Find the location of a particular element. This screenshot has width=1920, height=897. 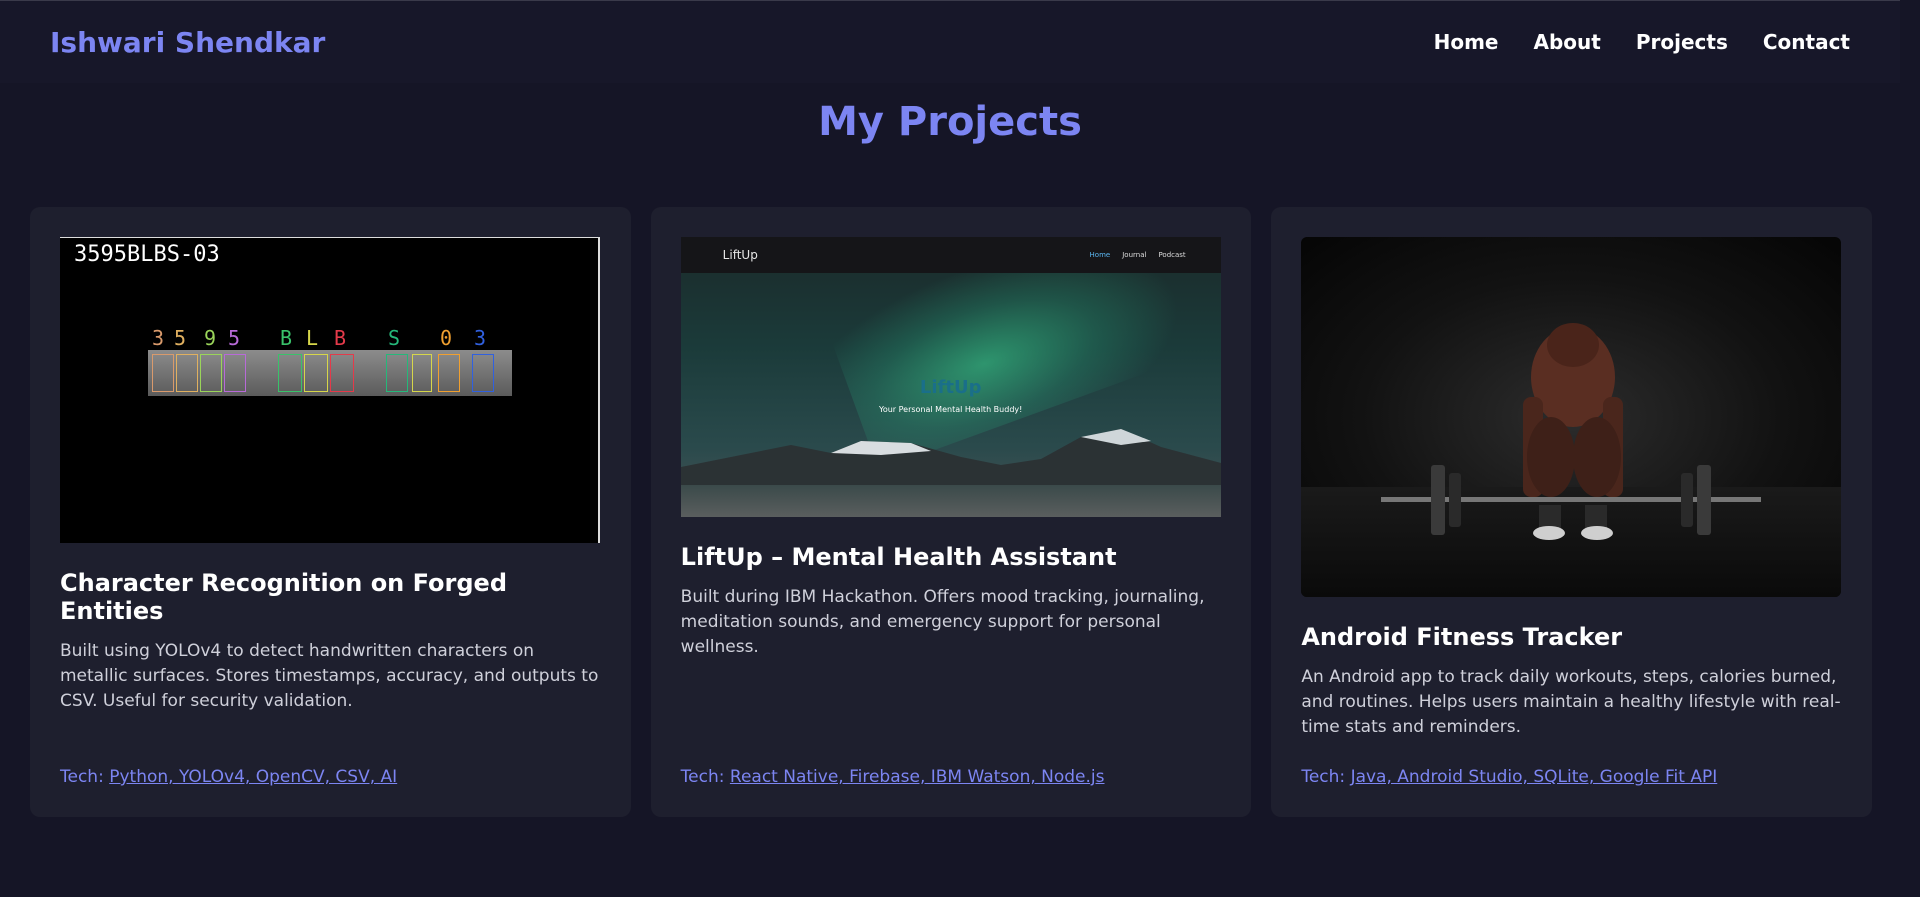

ocr-image-label: 3595BLBS-03 is located at coordinates (147, 254).